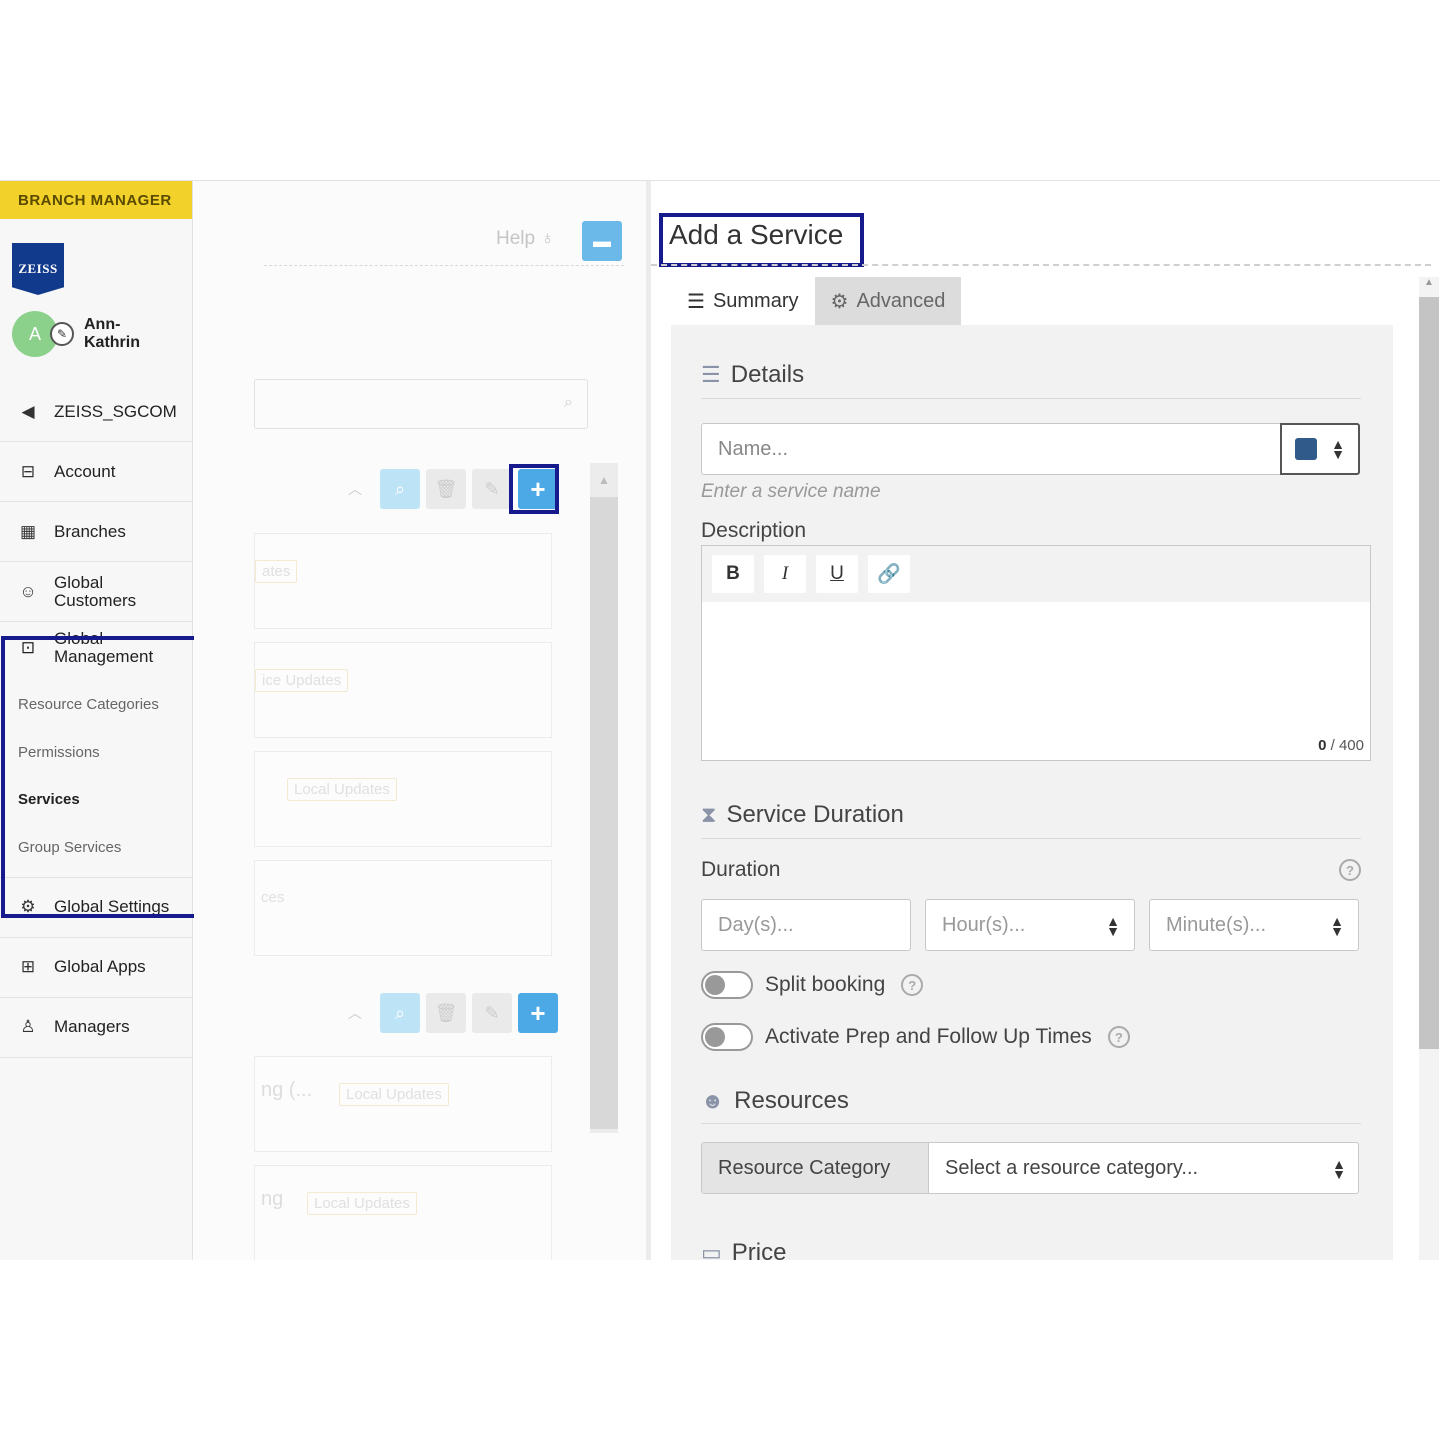 The image size is (1440, 1440). I want to click on sidebar-item-label: Global Customers, so click(95, 591).